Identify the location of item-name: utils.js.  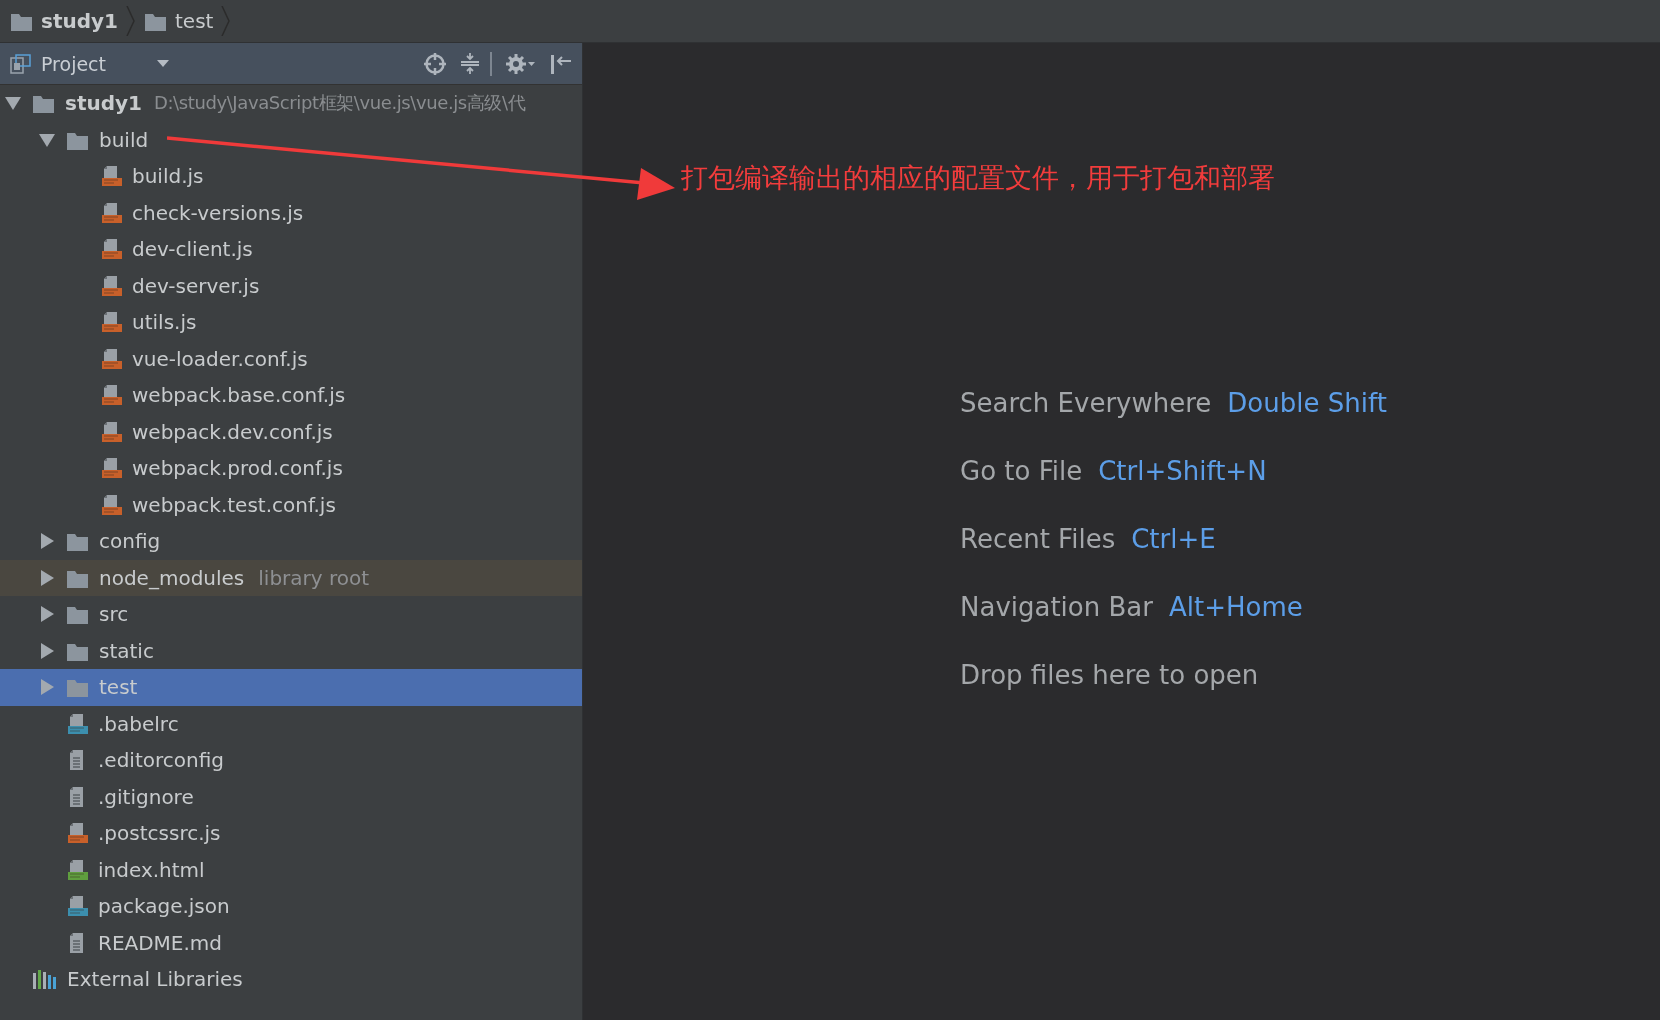
(164, 322).